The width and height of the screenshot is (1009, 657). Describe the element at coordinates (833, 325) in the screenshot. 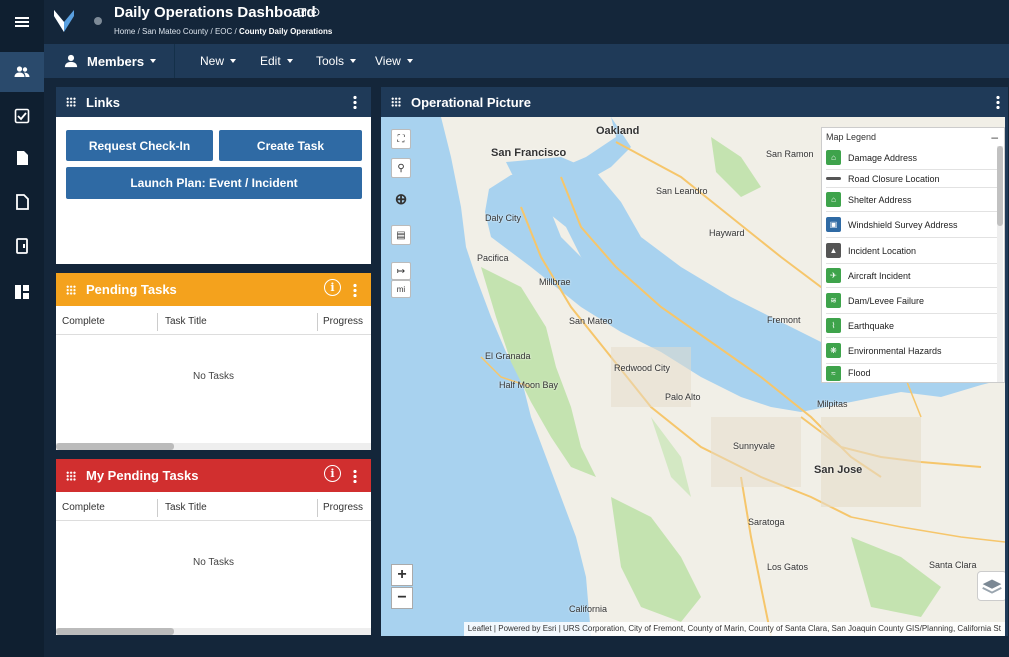

I see `earthquake-icon: ⌇` at that location.